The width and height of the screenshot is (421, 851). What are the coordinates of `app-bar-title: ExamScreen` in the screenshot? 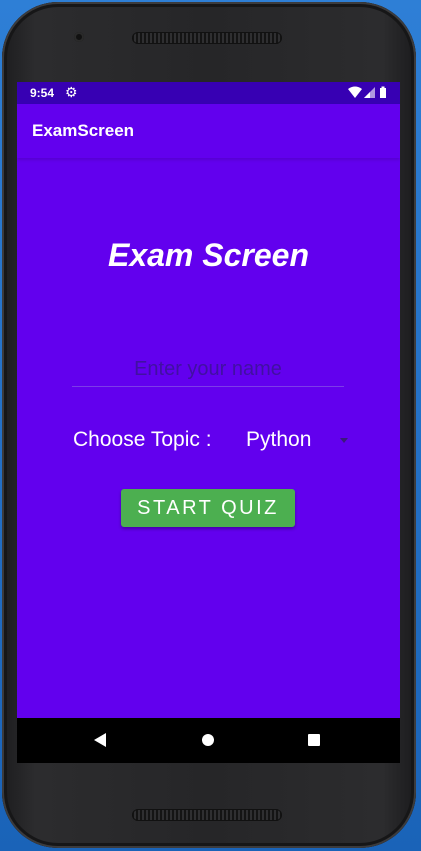 It's located at (83, 130).